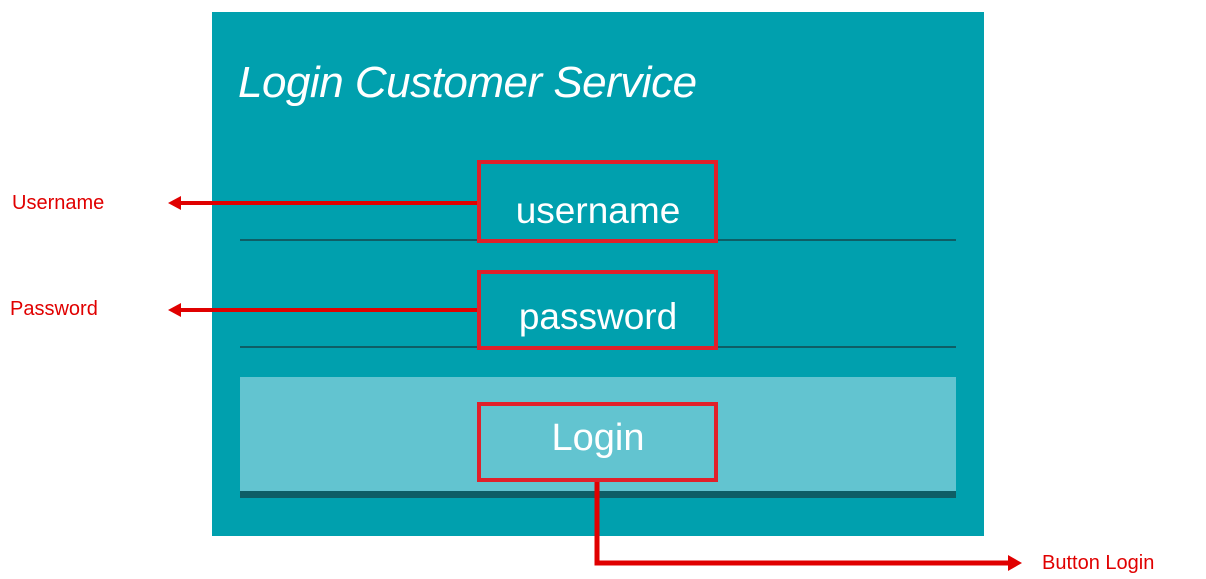  What do you see at coordinates (54, 309) in the screenshot?
I see `password-annotation-label: Password` at bounding box center [54, 309].